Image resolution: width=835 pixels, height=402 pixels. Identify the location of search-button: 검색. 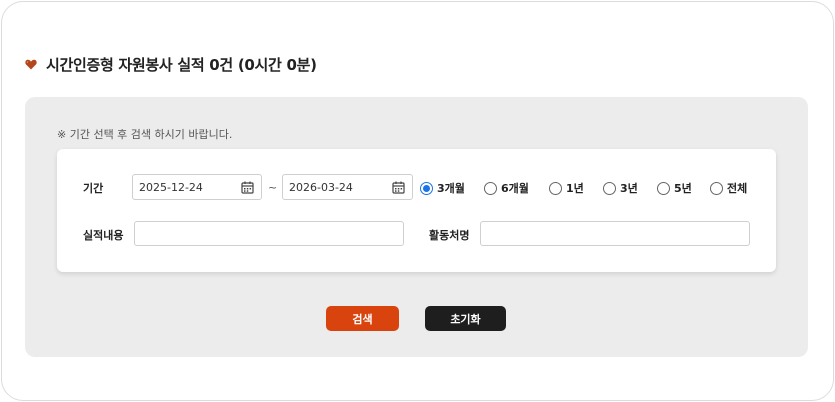
(362, 318).